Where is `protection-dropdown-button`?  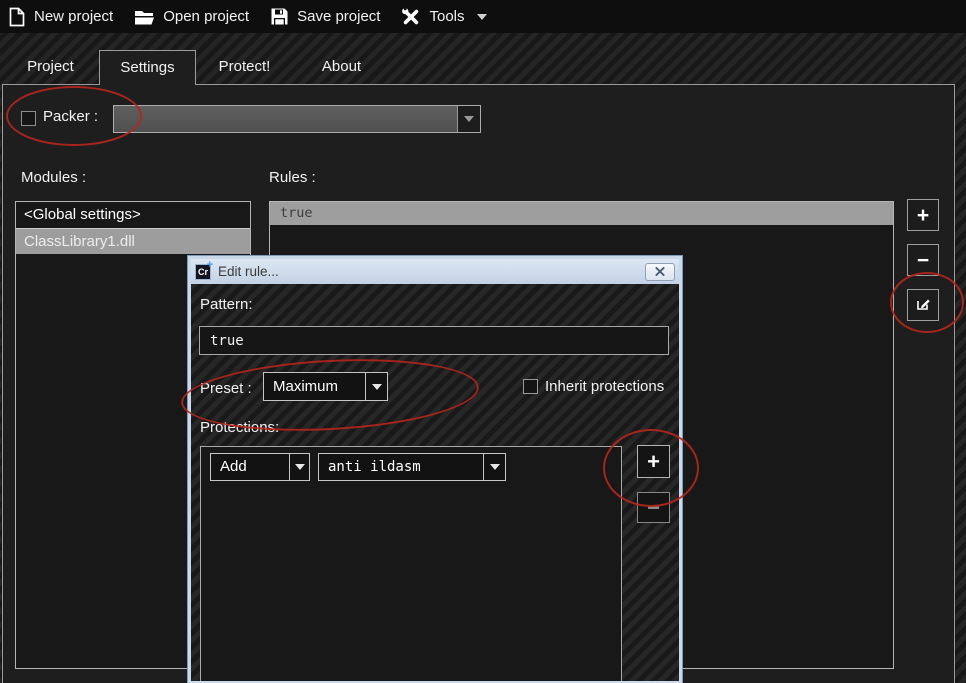
protection-dropdown-button is located at coordinates (494, 467).